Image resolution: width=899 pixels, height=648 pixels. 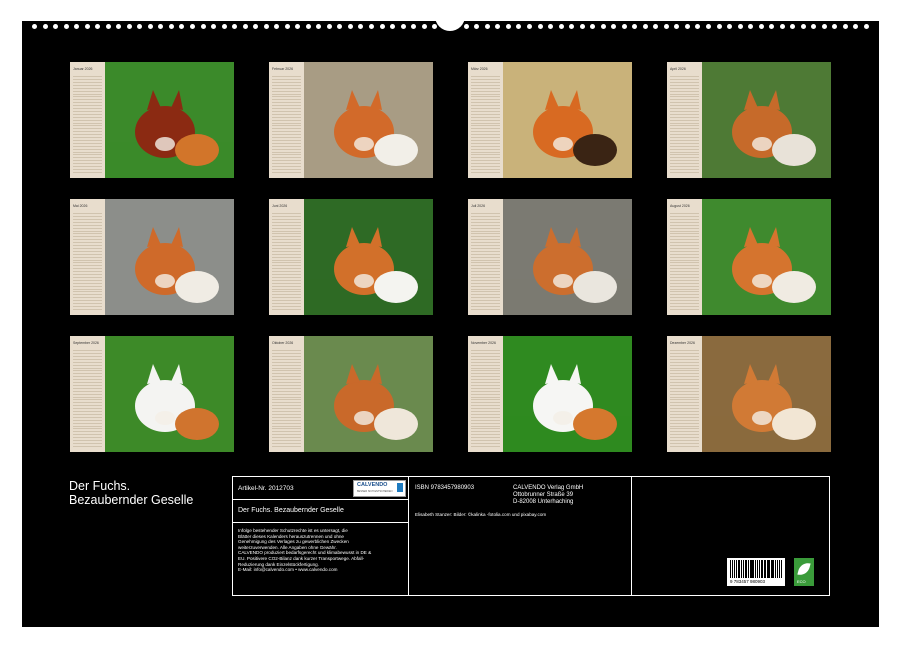 I want to click on month-name: Januar 2026, so click(x=82, y=69).